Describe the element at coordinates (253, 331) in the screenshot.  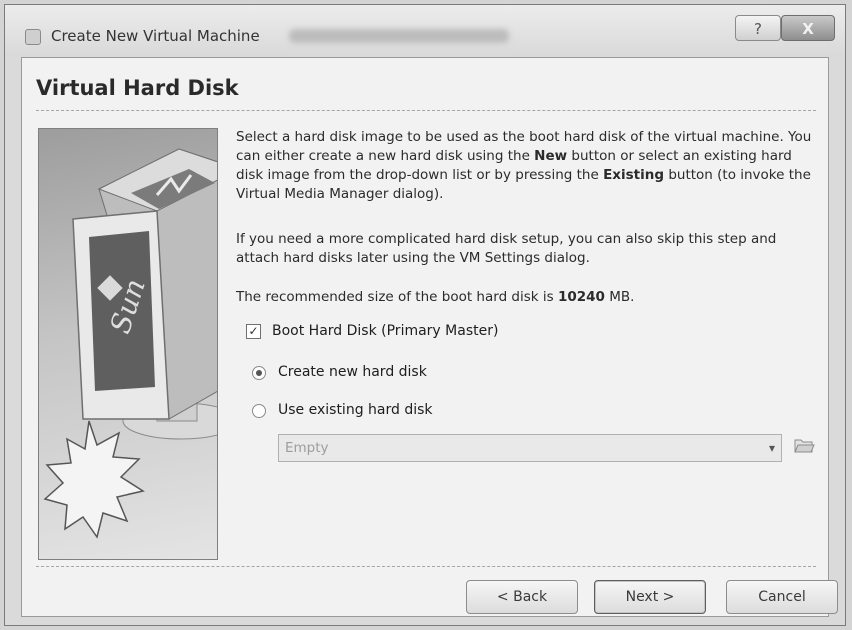
I see `boot-hard-disk-checkbox: ✓` at that location.